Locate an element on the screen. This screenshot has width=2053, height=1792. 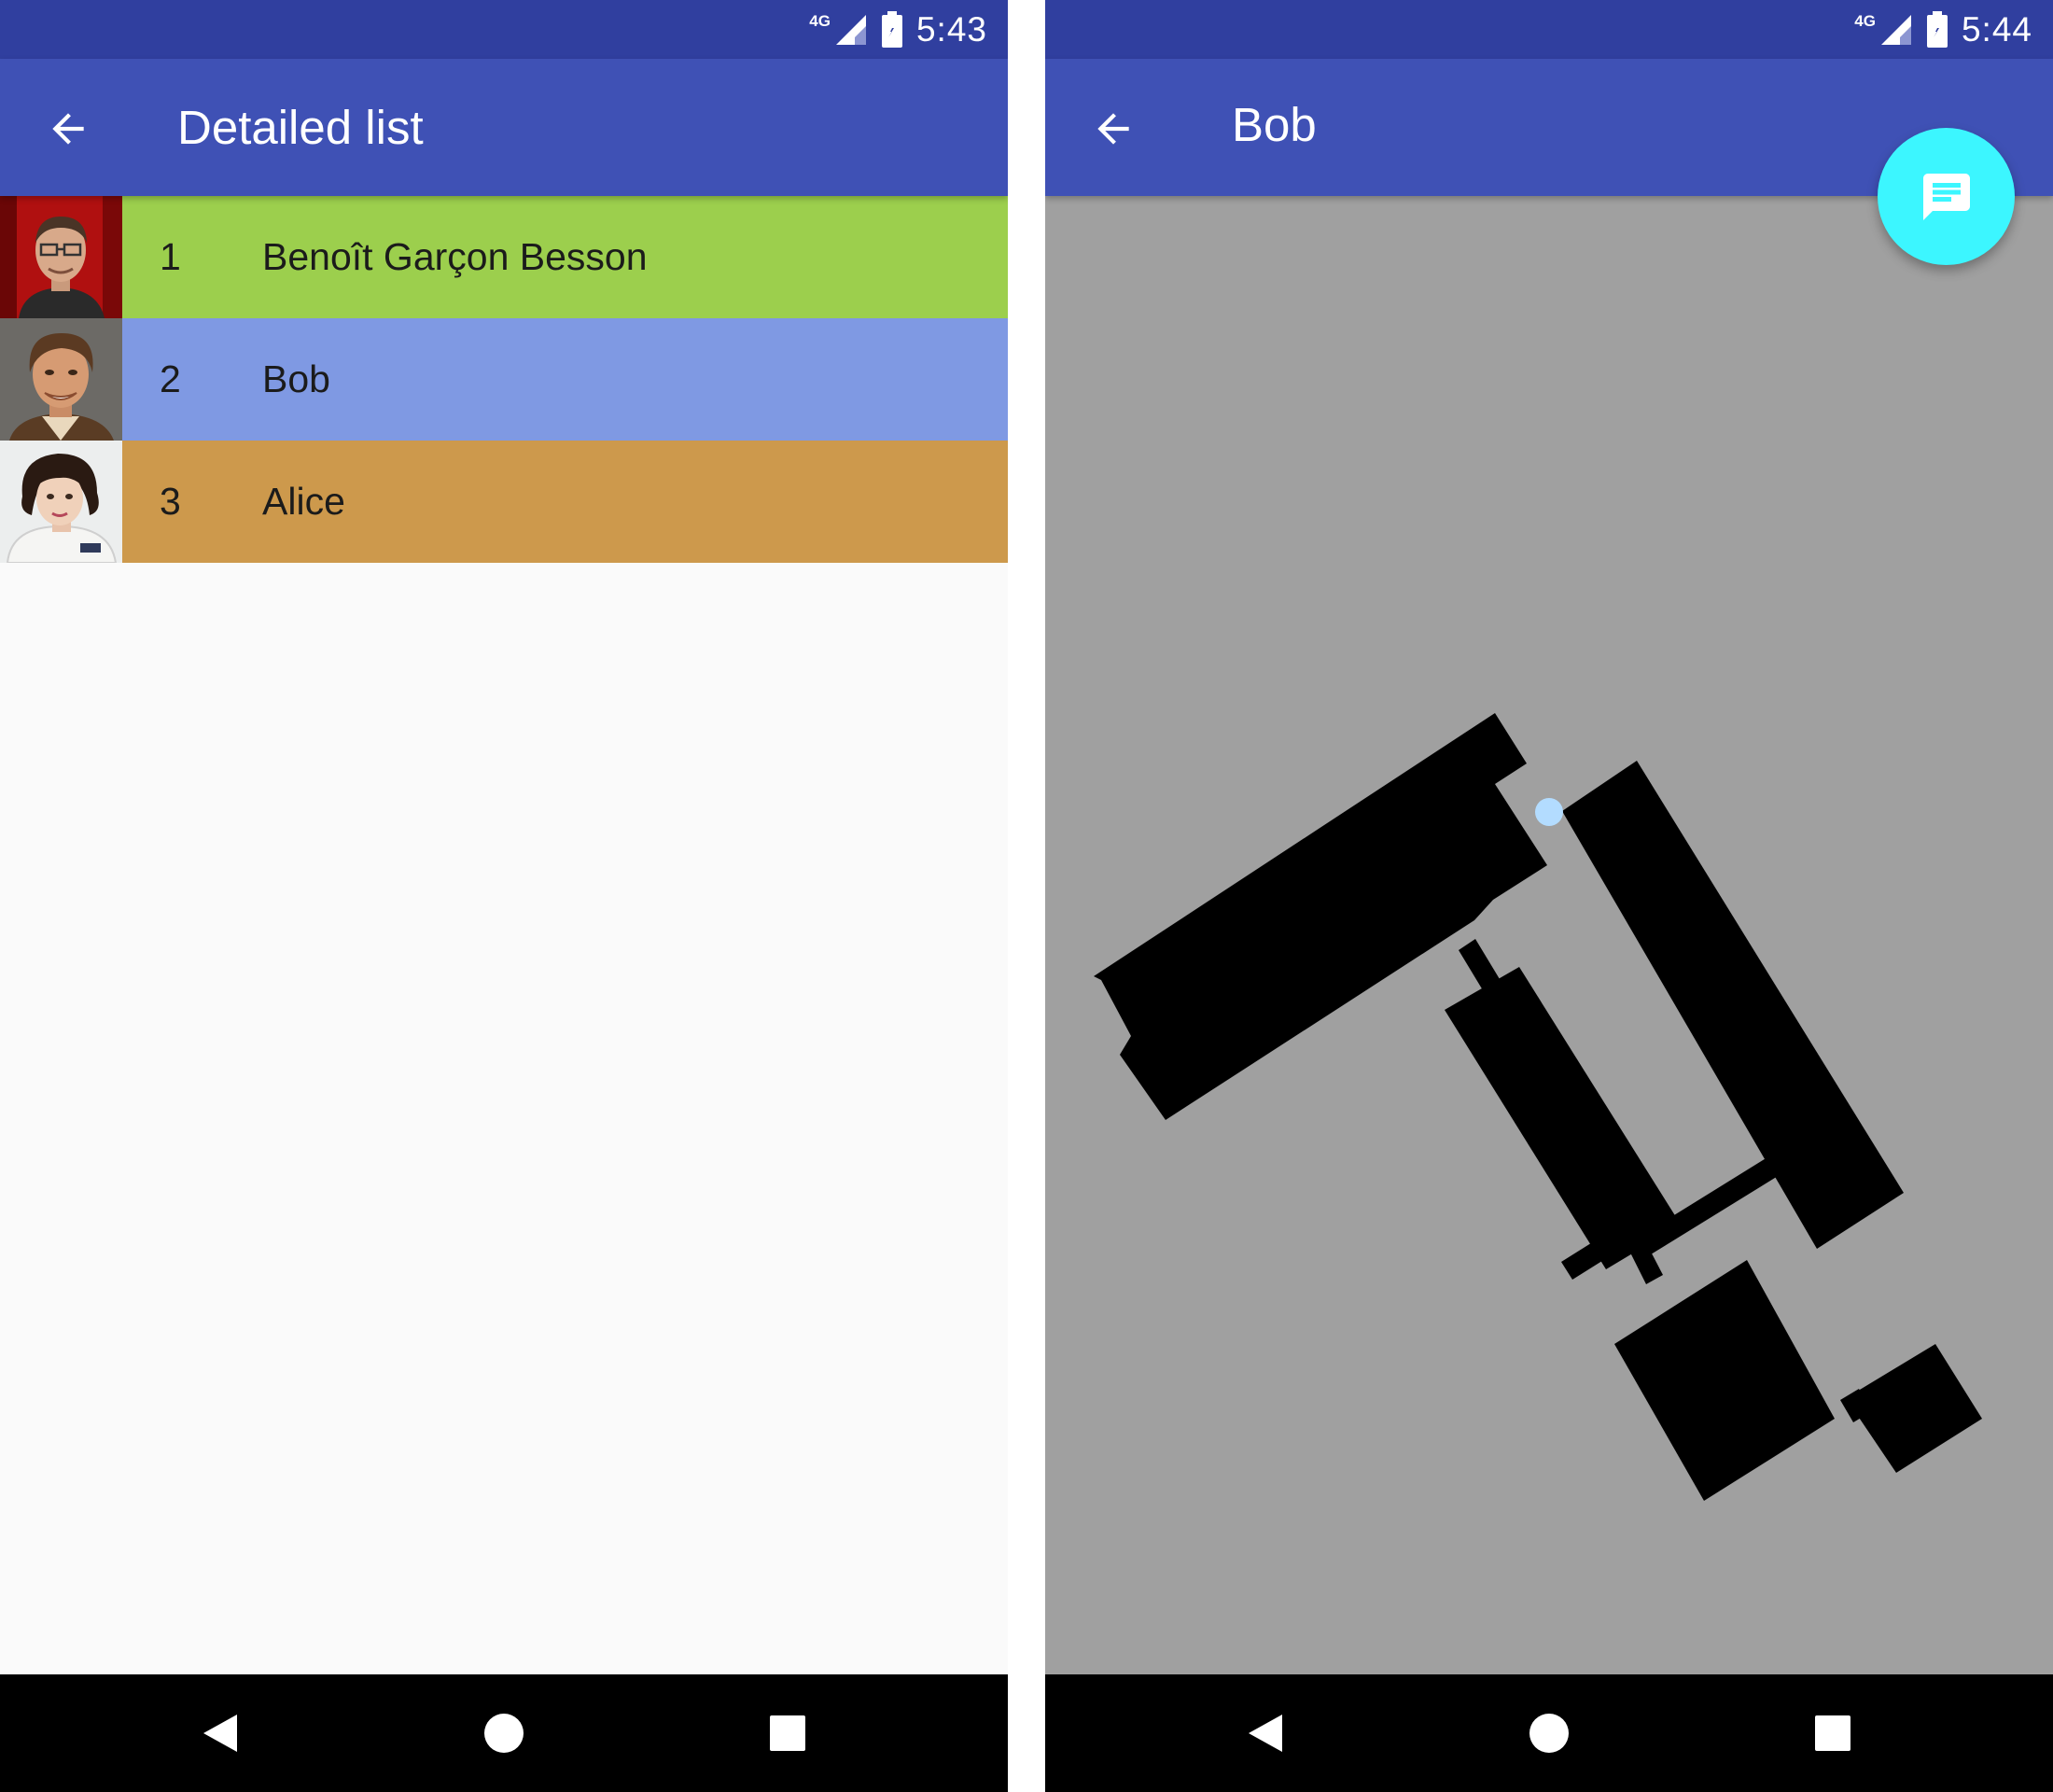
message-icon is located at coordinates (1946, 196).